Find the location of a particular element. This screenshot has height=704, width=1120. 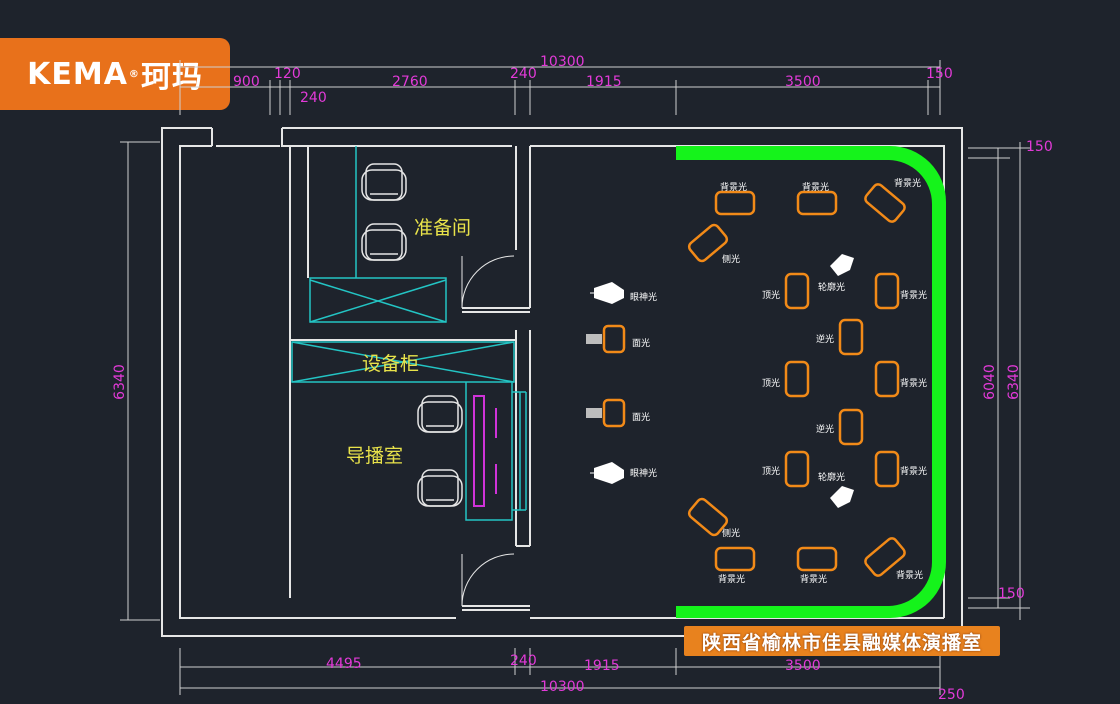

dim-right-top-150: 150 is located at coordinates (1039, 147).